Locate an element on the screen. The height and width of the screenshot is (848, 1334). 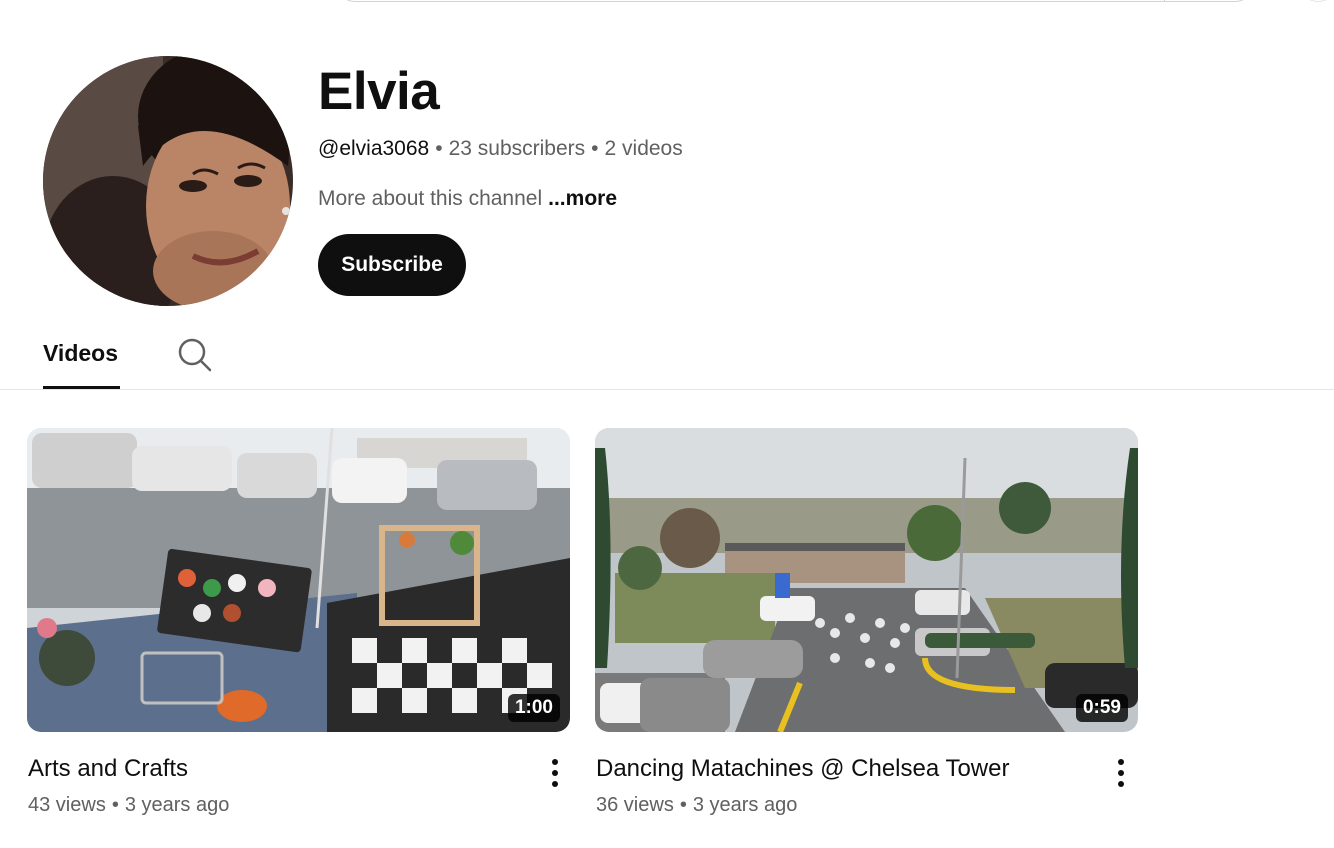
channel-about: More about this channel ...more is located at coordinates (467, 199).